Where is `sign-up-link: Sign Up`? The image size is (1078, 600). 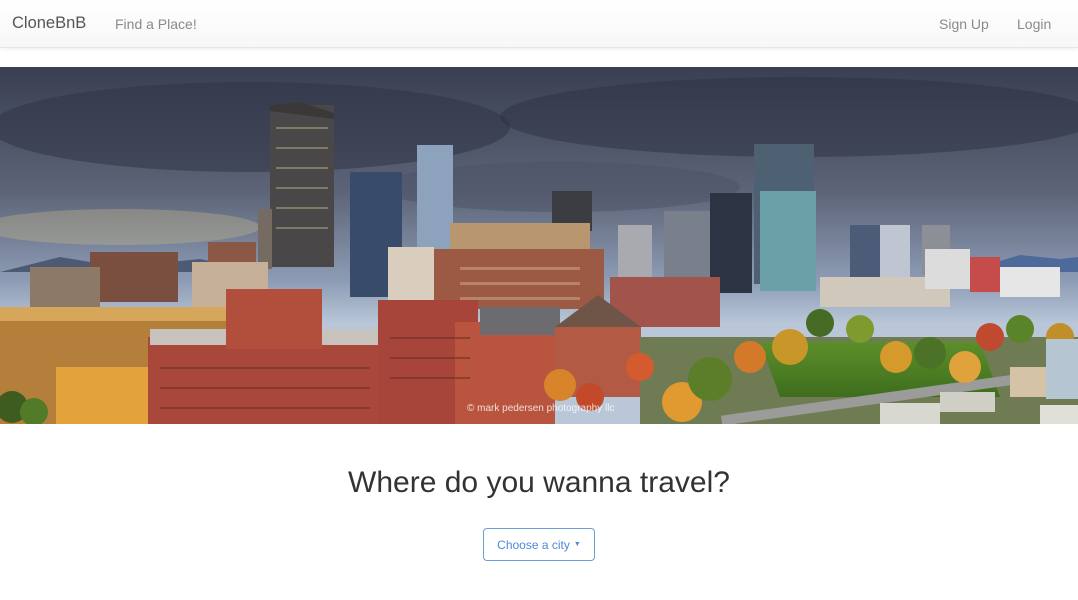 sign-up-link: Sign Up is located at coordinates (964, 24).